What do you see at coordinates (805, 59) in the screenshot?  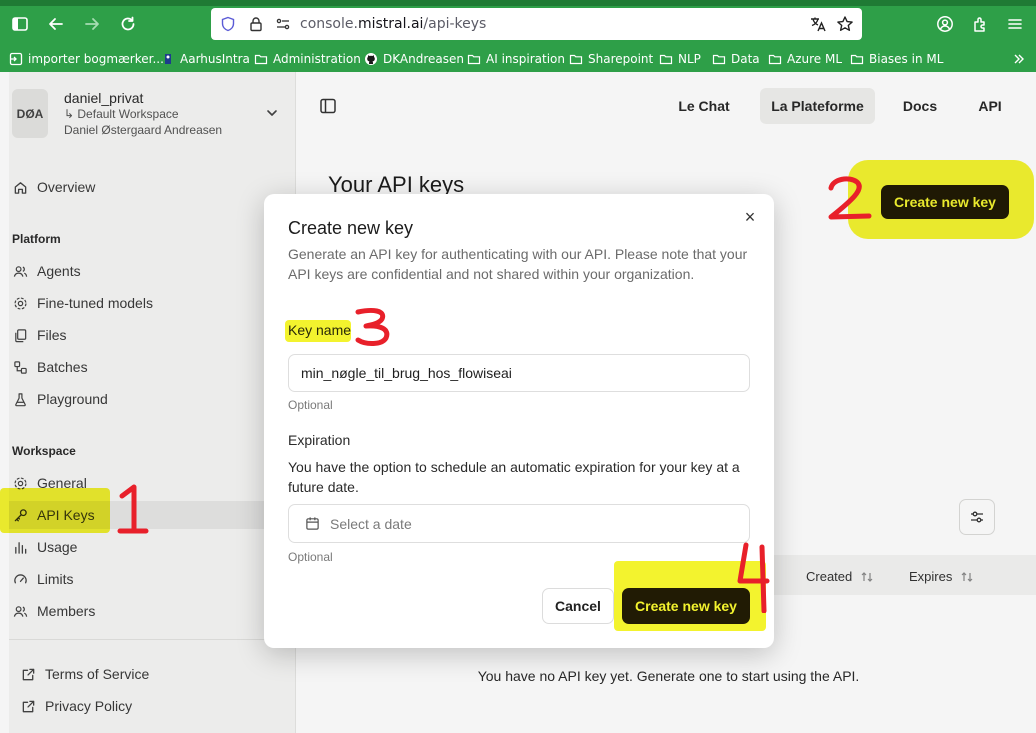 I see `bookmark-azure-ml: Azure ML` at bounding box center [805, 59].